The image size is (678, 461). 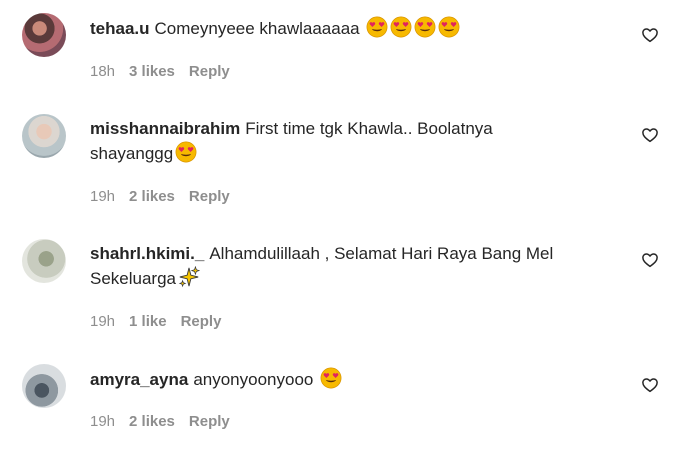 What do you see at coordinates (257, 28) in the screenshot?
I see `comment-text: Comeynyeee khawlaaaaaa` at bounding box center [257, 28].